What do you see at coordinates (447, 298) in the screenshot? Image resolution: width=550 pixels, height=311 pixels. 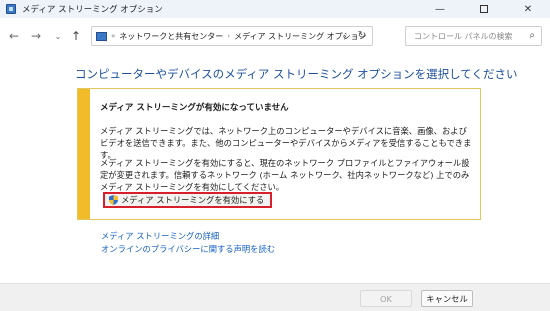 I see `cancel-button: キャンセル` at bounding box center [447, 298].